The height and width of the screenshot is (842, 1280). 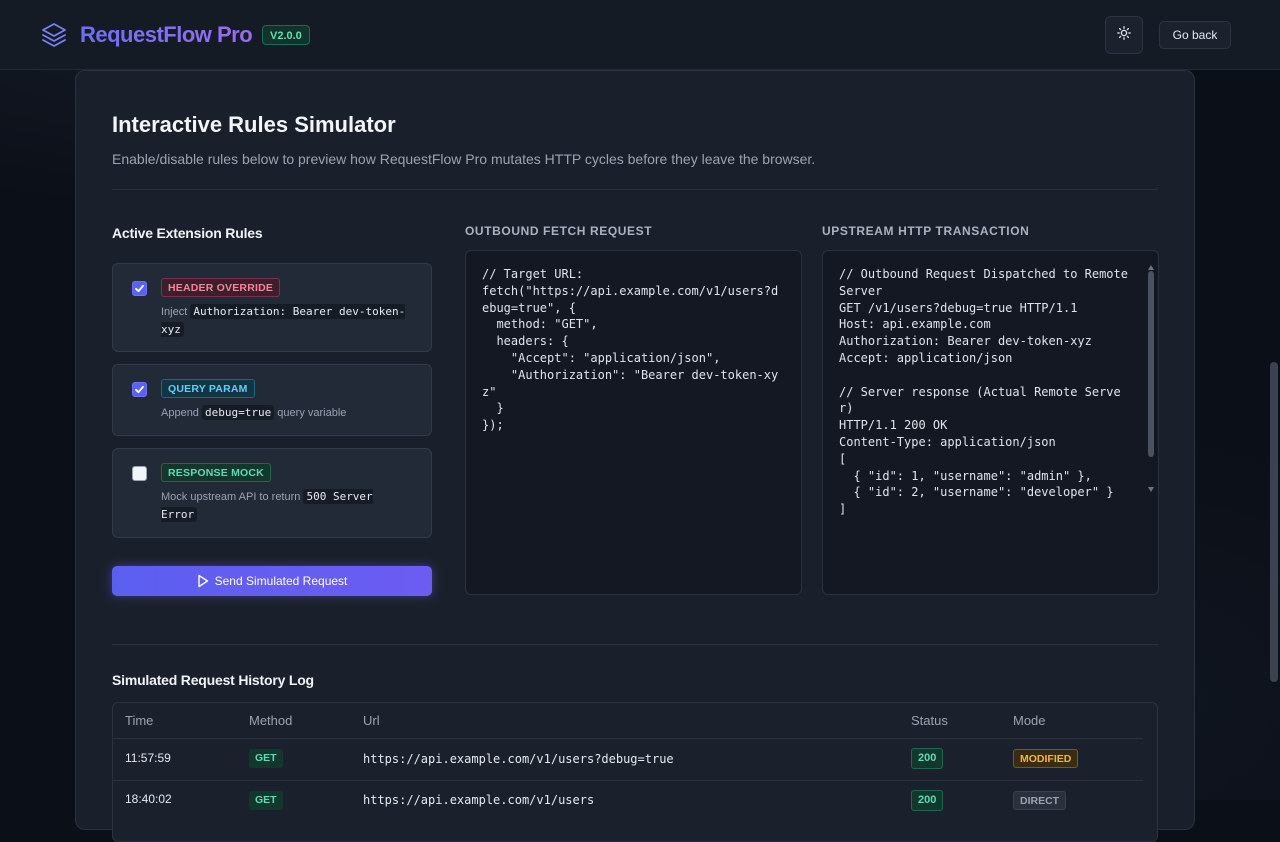 I want to click on column-header-mode: Mode, so click(x=1029, y=720).